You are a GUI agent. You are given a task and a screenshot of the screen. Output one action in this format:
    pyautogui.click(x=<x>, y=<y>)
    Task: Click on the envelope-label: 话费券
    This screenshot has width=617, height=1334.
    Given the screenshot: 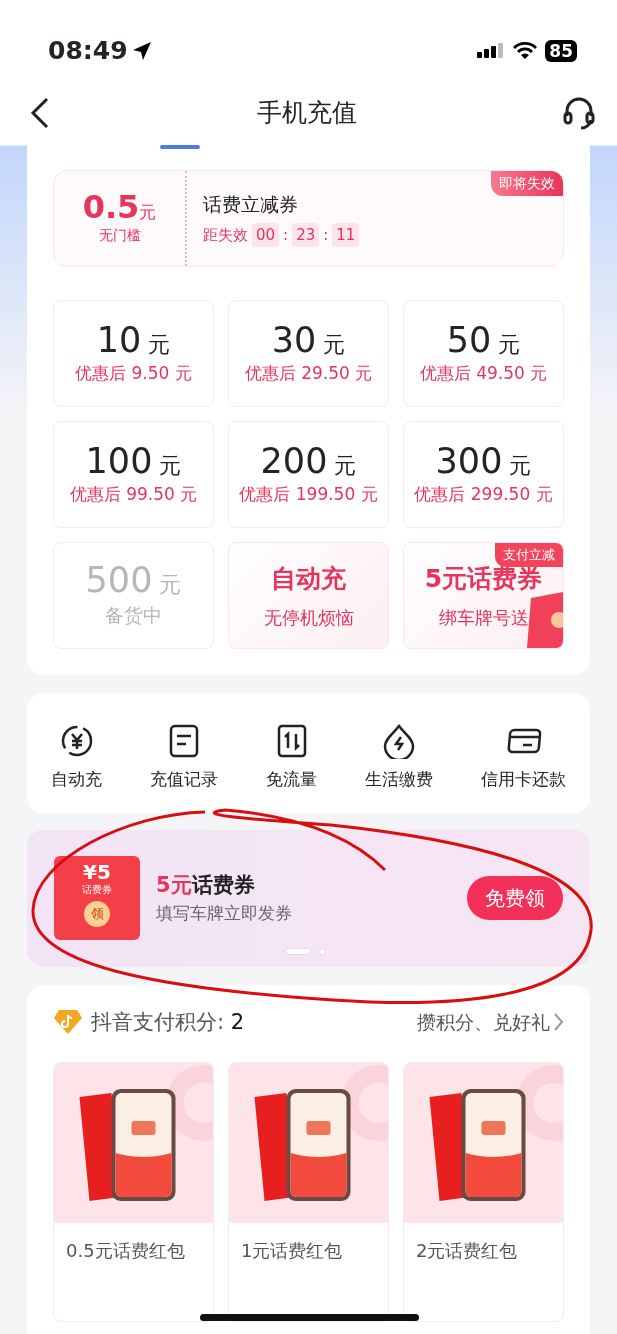 What is the action you would take?
    pyautogui.click(x=97, y=890)
    